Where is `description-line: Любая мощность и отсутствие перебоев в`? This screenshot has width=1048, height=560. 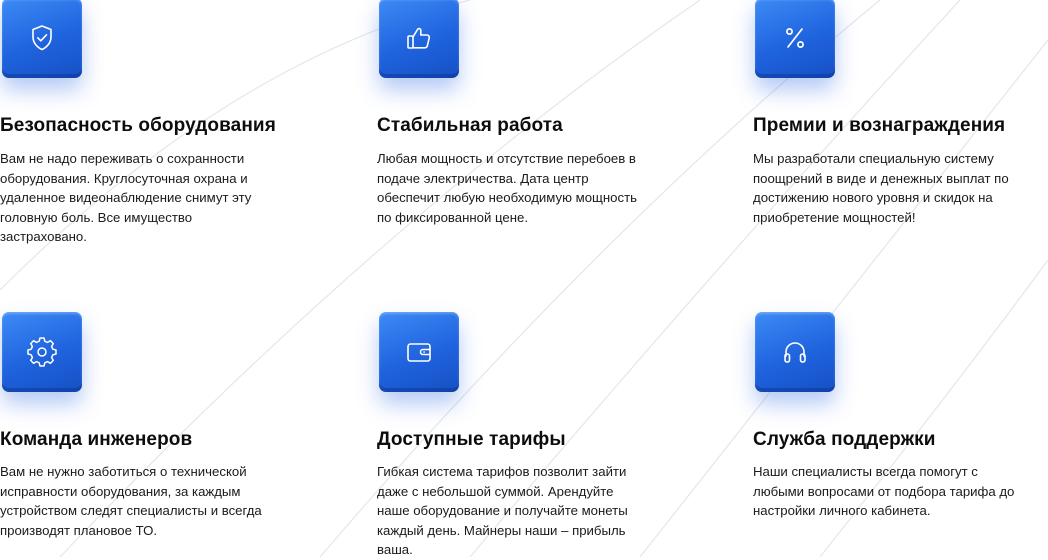
description-line: Любая мощность и отсутствие перебоев в is located at coordinates (506, 158).